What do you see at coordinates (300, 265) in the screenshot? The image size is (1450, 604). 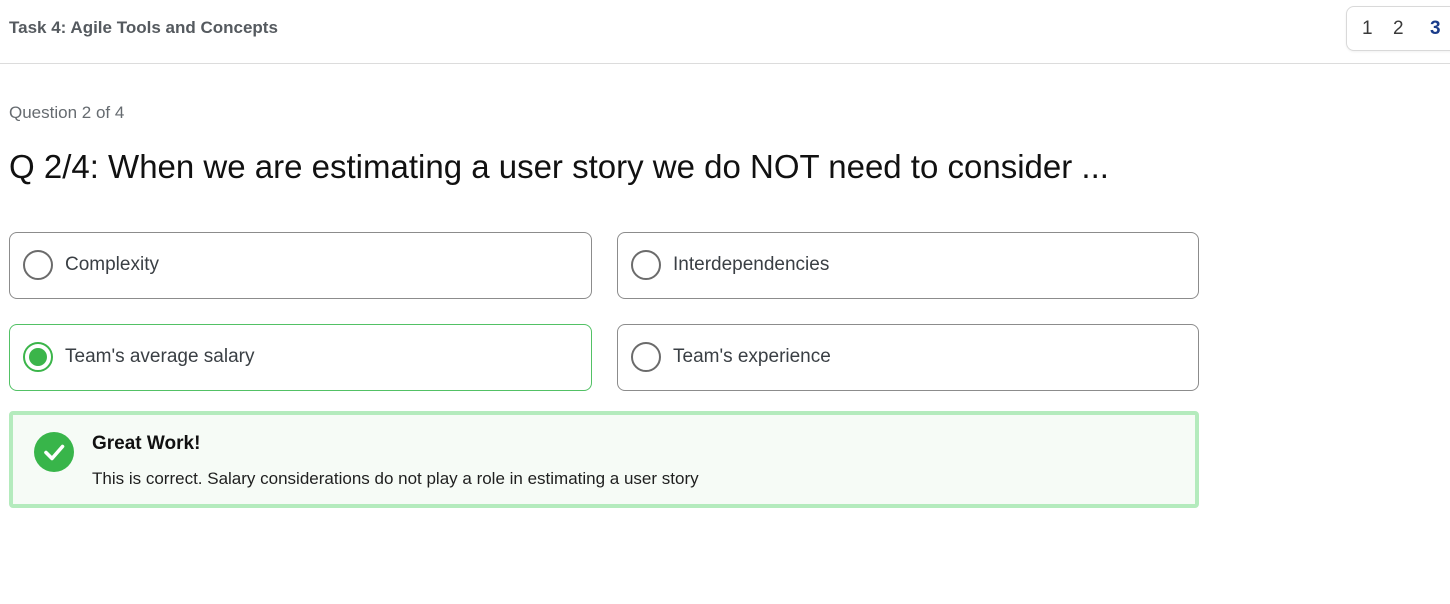 I see `answer-option-complexity: Complexity` at bounding box center [300, 265].